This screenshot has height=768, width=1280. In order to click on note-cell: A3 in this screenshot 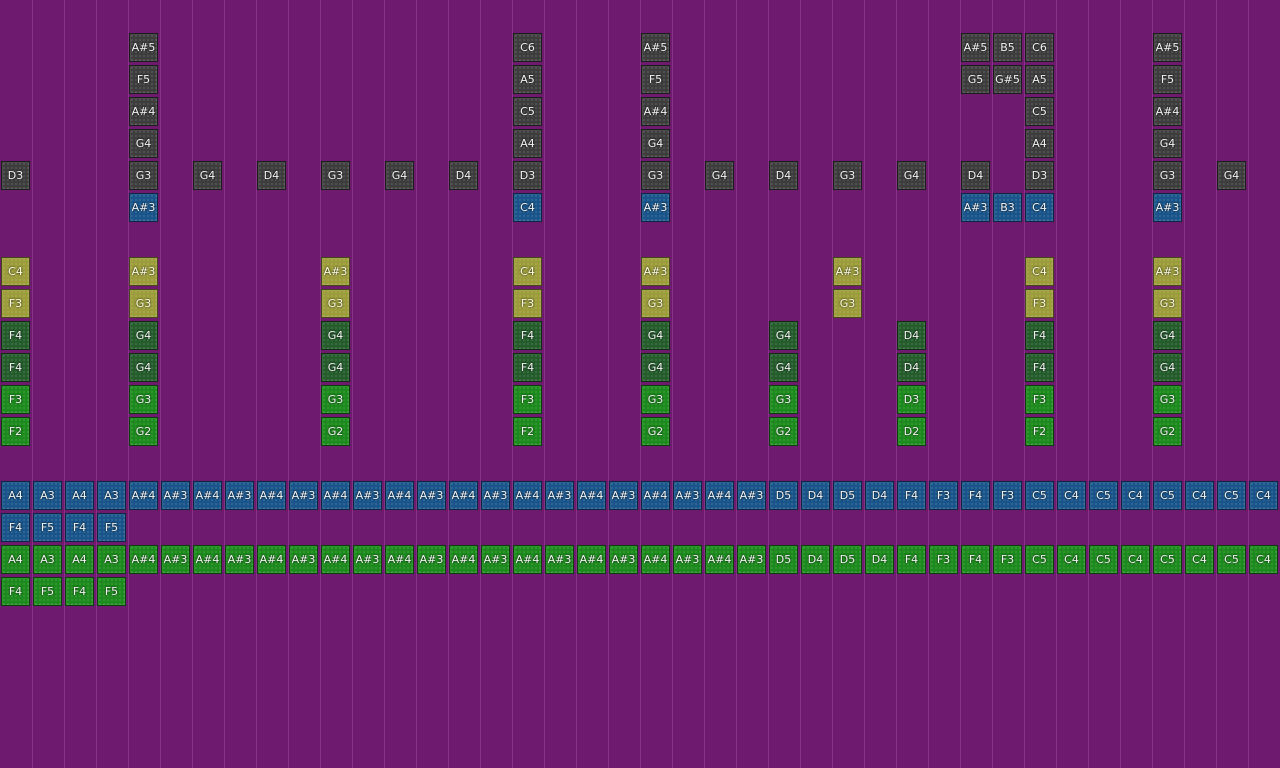, I will do `click(47, 559)`.